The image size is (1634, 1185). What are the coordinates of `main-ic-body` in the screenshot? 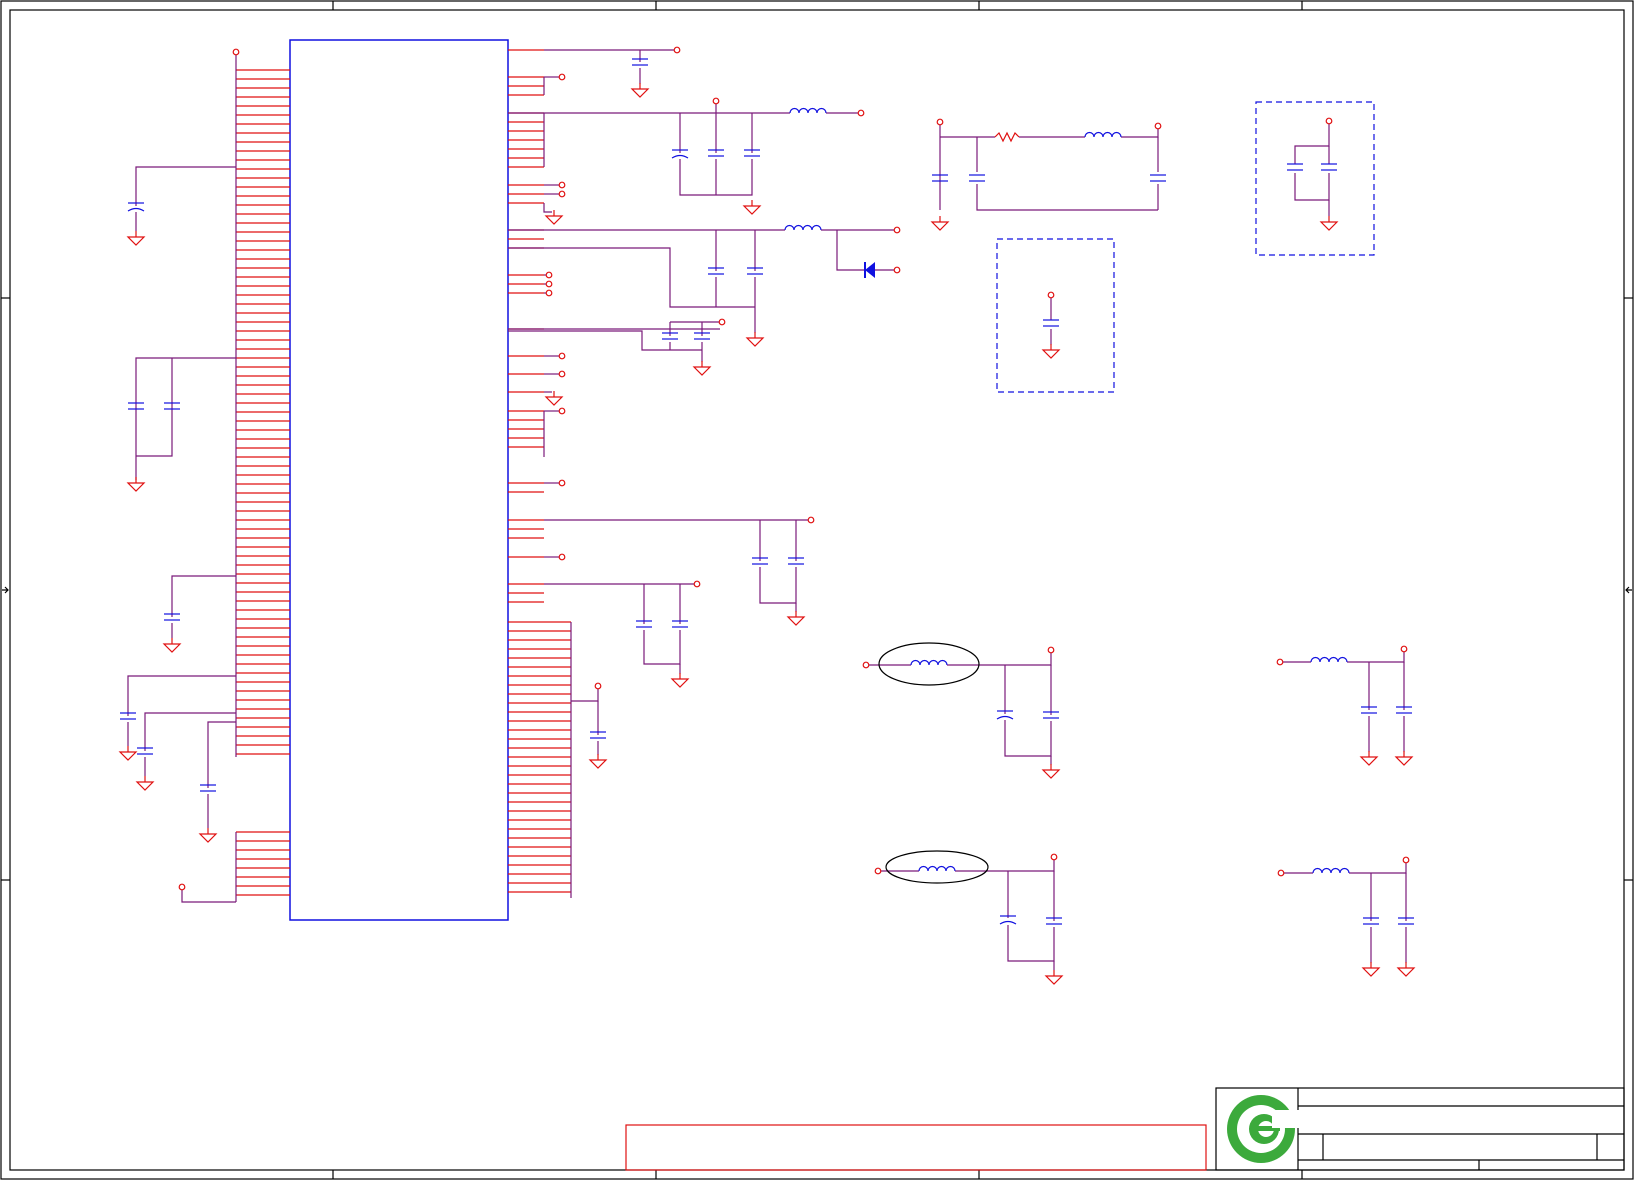 It's located at (399, 480).